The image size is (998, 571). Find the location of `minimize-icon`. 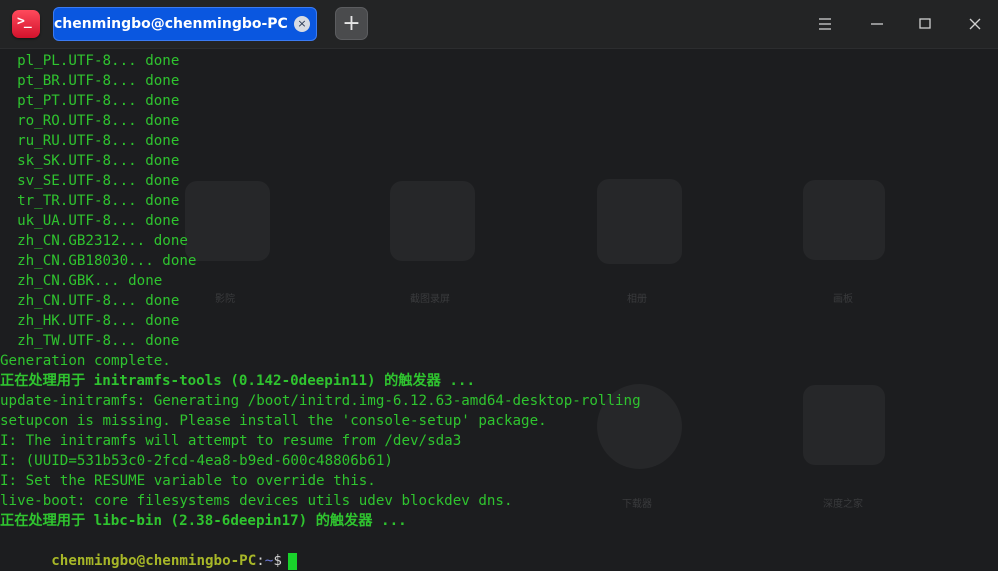

minimize-icon is located at coordinates (877, 24).